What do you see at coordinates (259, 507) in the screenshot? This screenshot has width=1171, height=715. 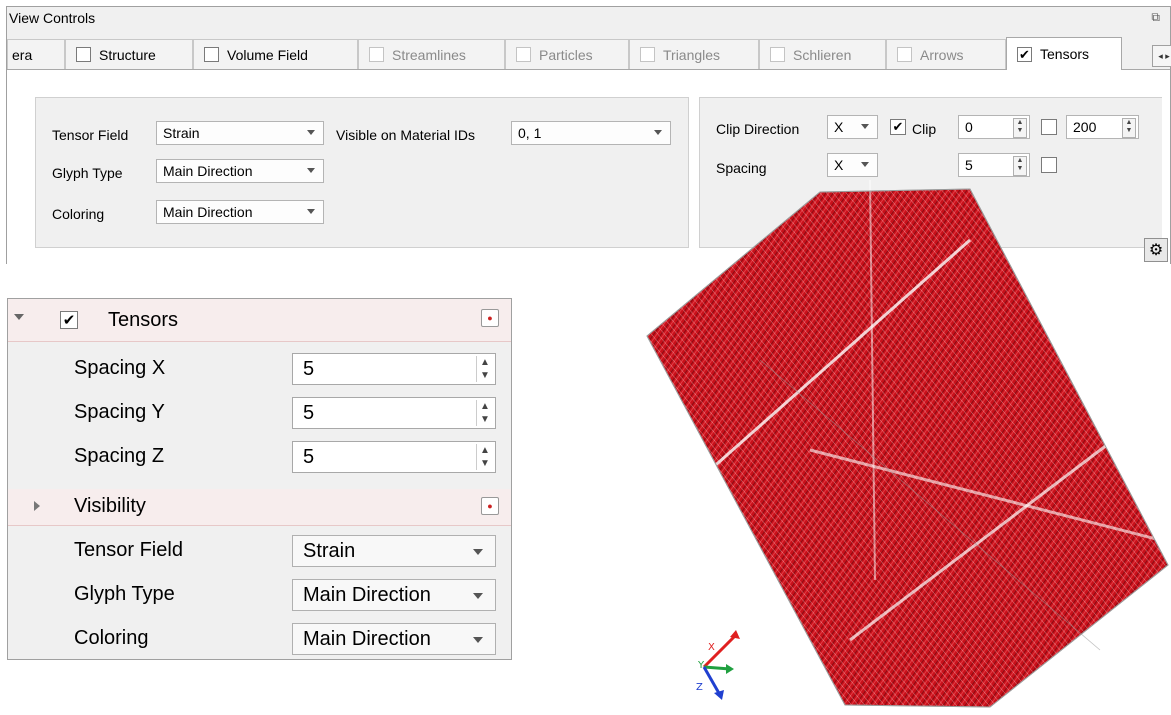 I see `visibility-section-header: Visibility ●` at bounding box center [259, 507].